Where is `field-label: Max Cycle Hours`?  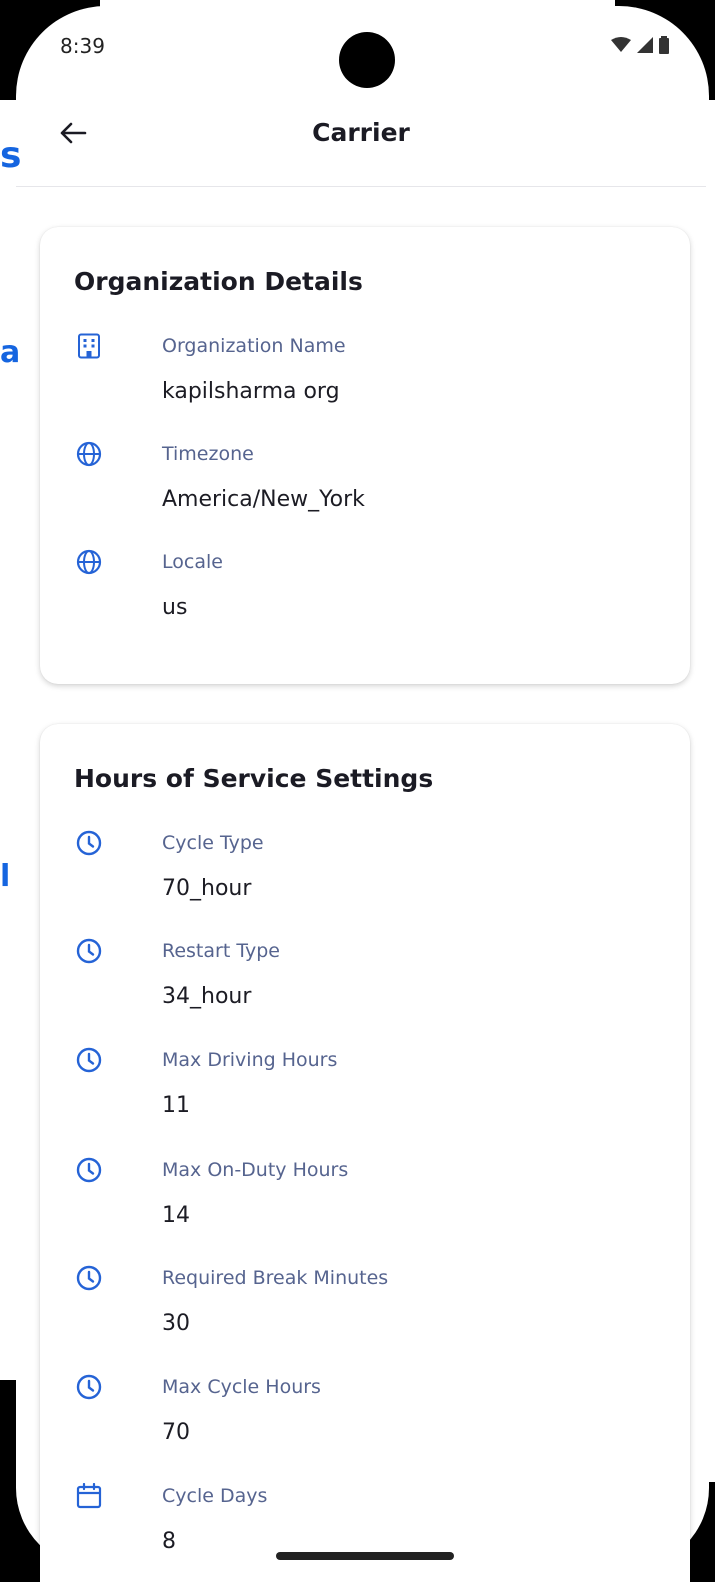
field-label: Max Cycle Hours is located at coordinates (241, 1387).